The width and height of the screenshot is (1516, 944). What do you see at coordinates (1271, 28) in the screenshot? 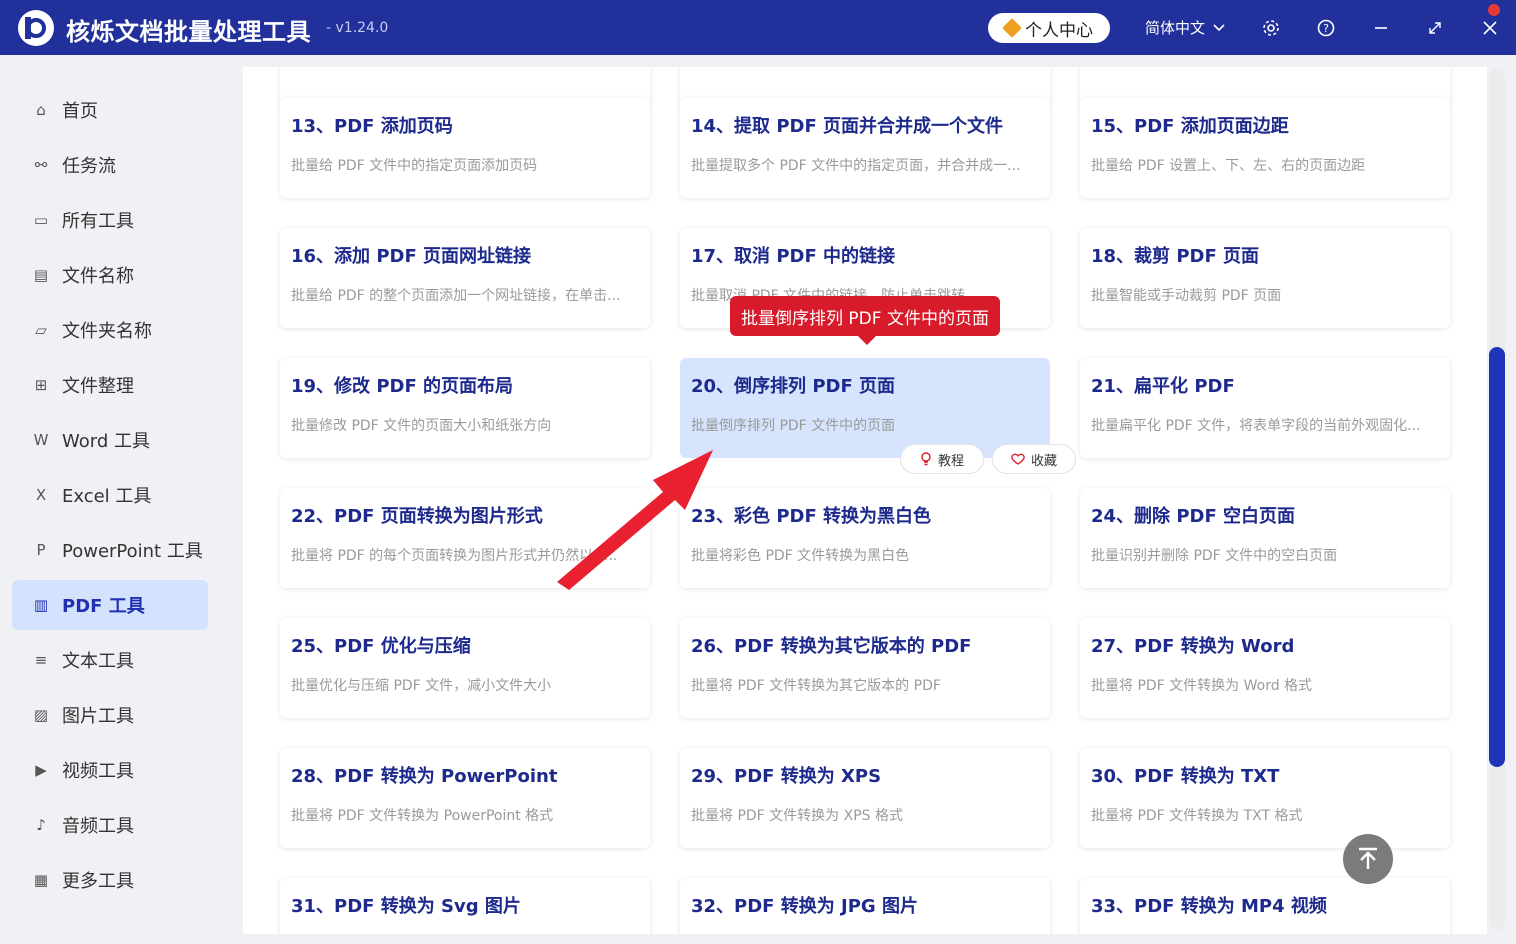
I see `settings-icon` at bounding box center [1271, 28].